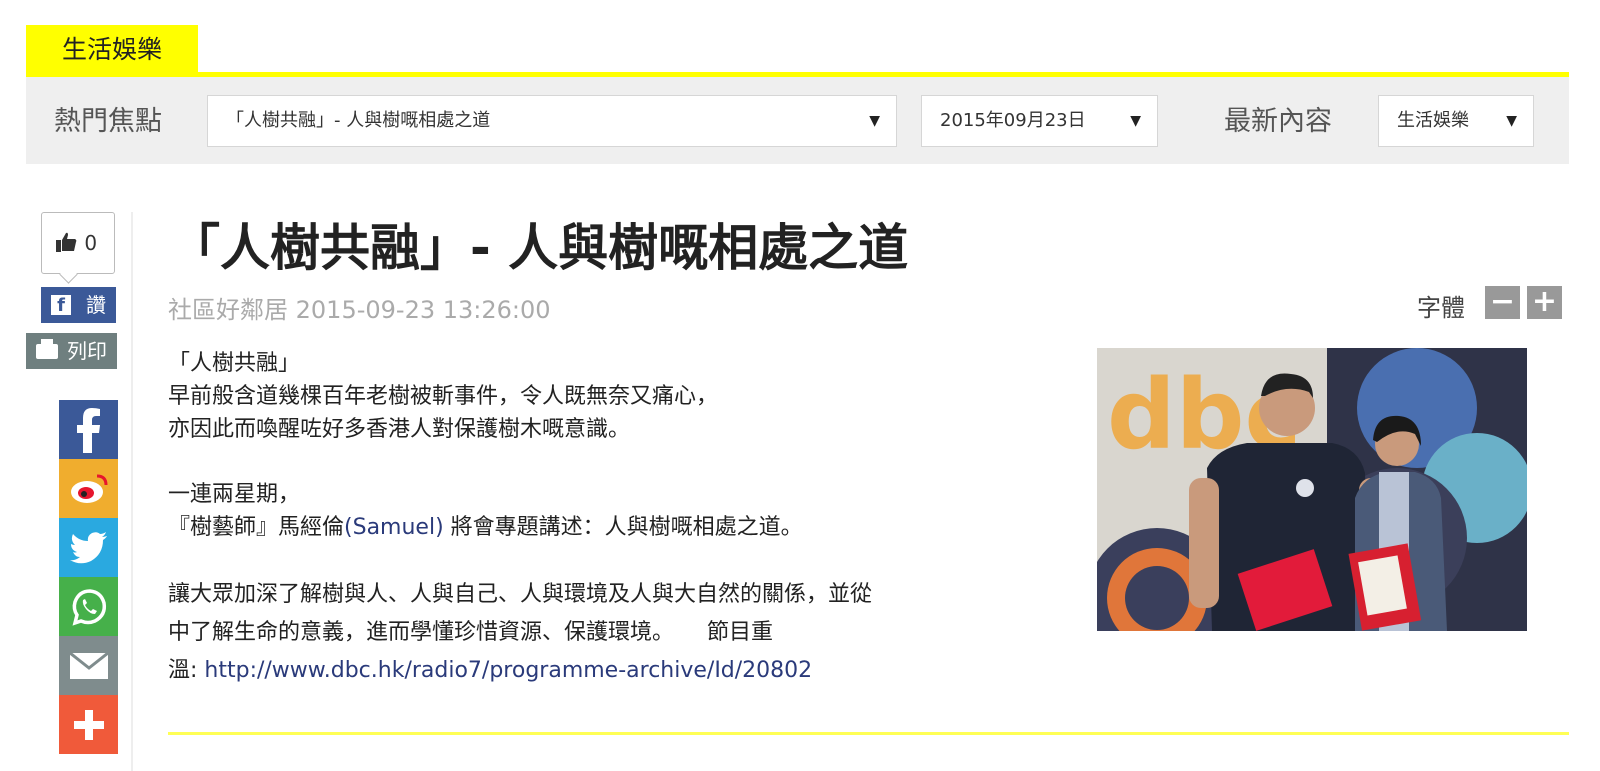  What do you see at coordinates (1502, 302) in the screenshot?
I see `font-decrease-button: −` at bounding box center [1502, 302].